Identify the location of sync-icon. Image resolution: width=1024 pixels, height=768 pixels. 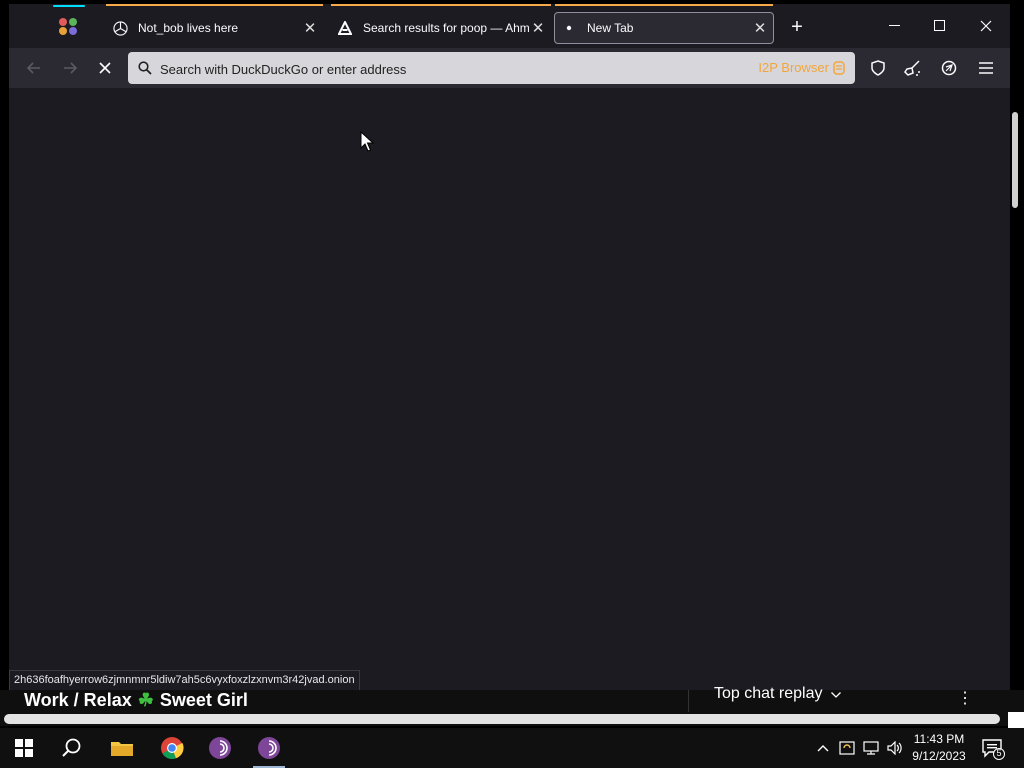
(847, 748).